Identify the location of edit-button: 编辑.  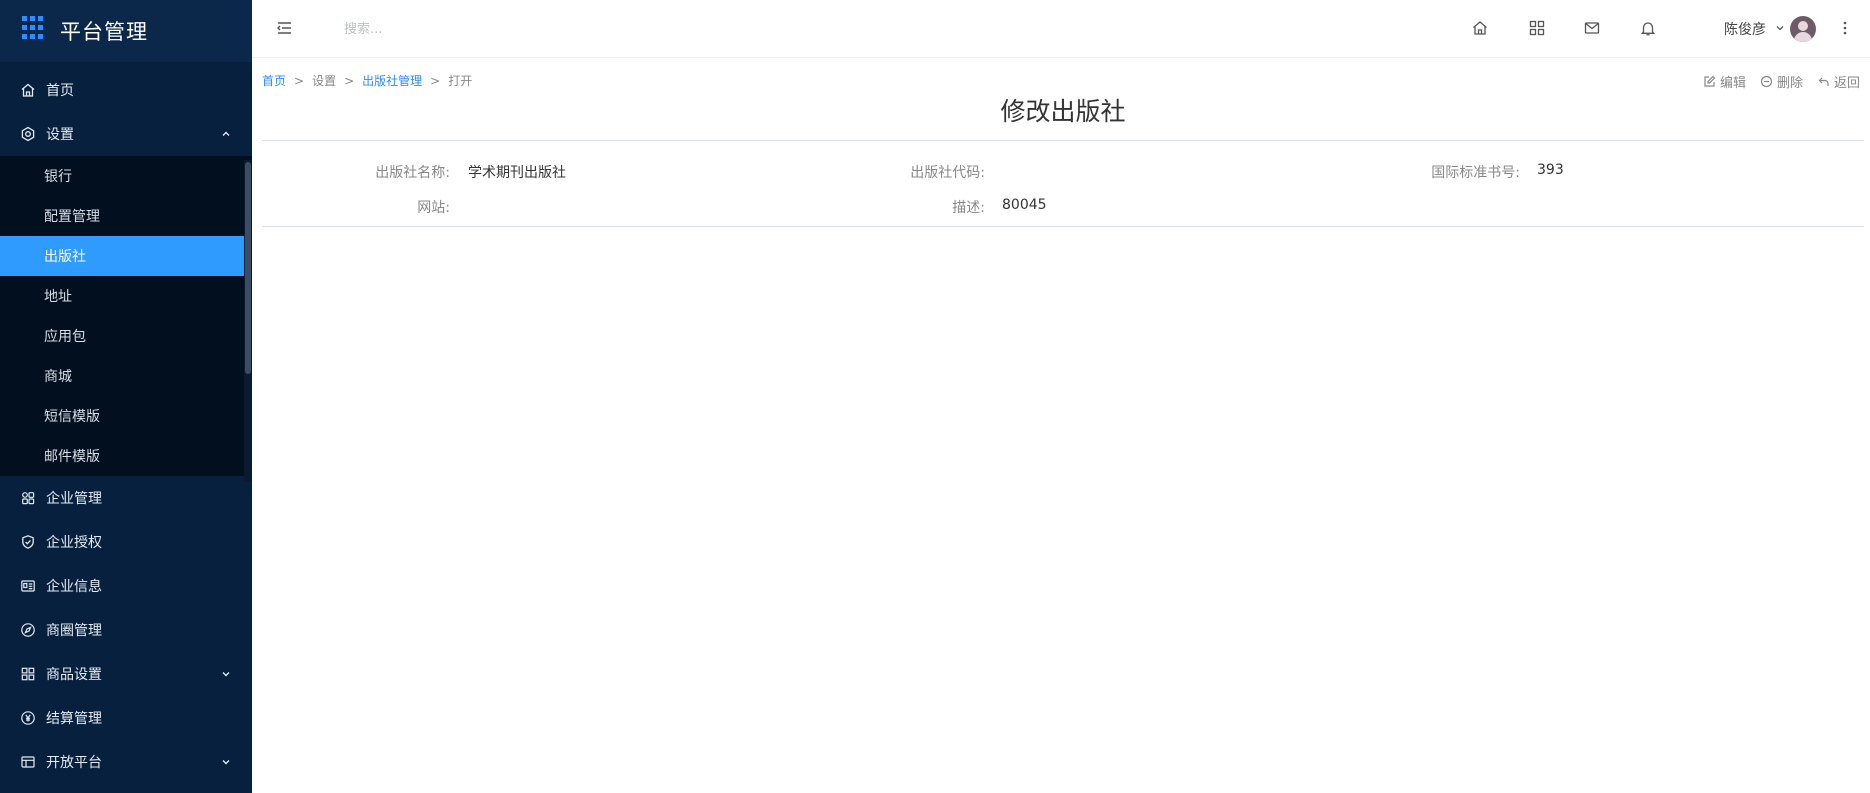
(1724, 81).